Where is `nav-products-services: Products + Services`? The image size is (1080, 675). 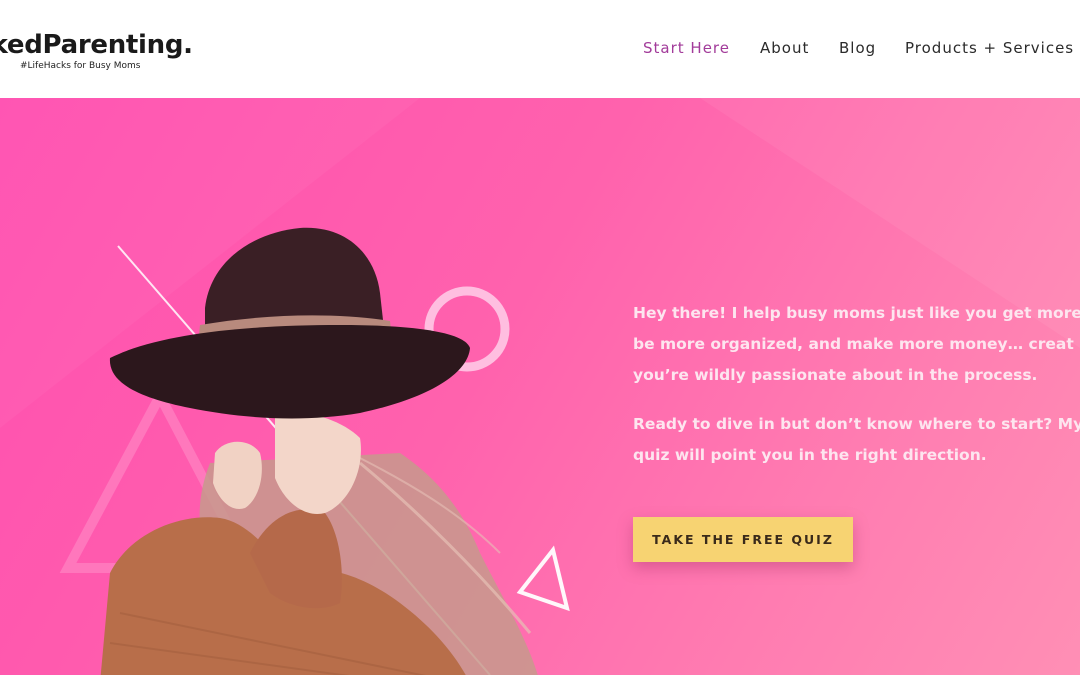 nav-products-services: Products + Services is located at coordinates (989, 48).